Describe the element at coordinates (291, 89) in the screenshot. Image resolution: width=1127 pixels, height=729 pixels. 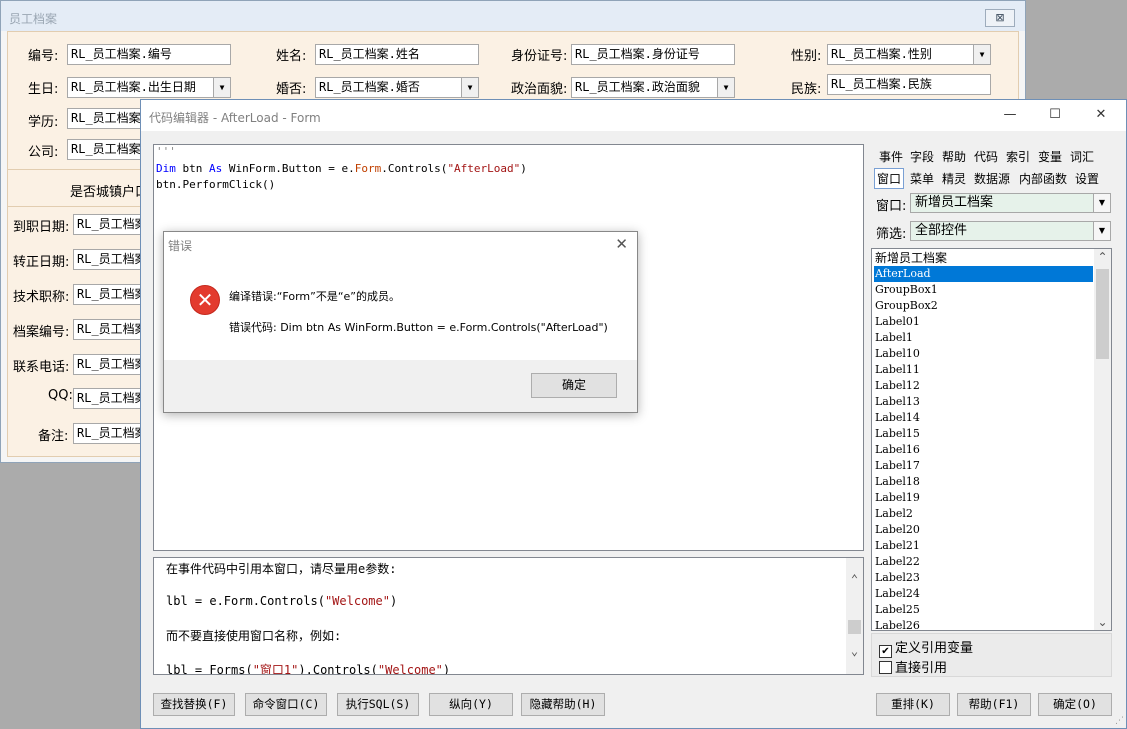
I see `label-married: 婚否:` at that location.